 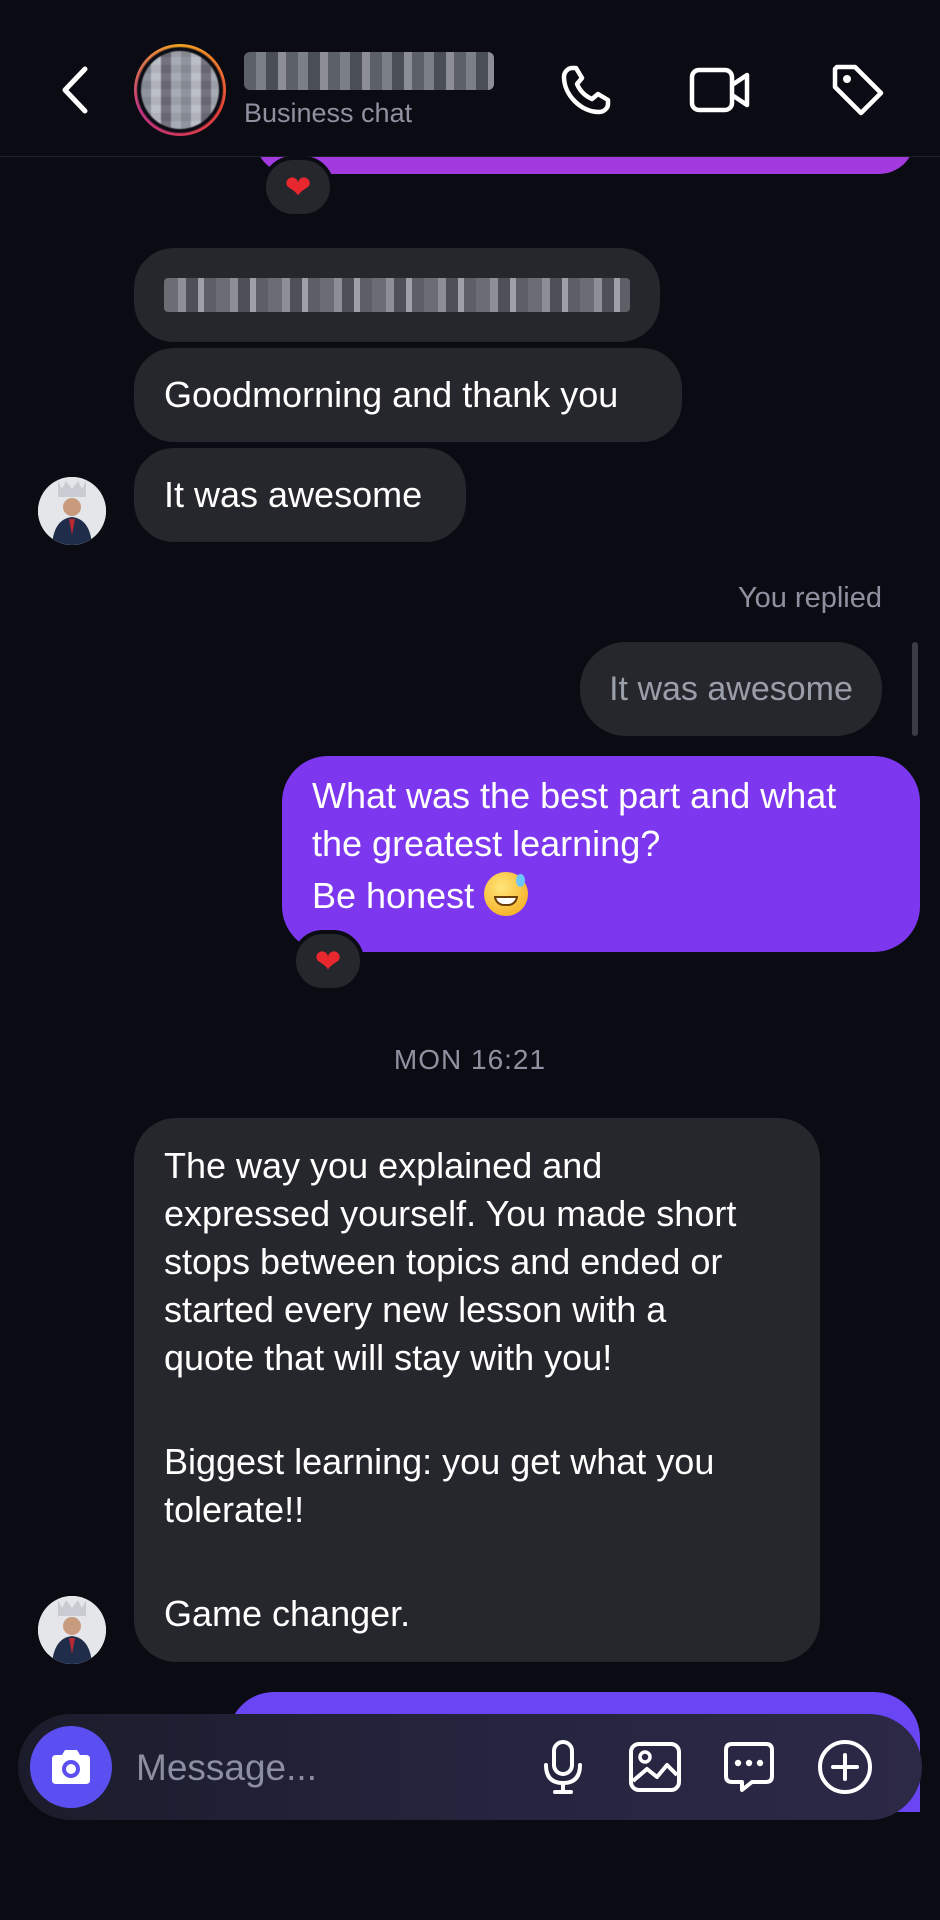 What do you see at coordinates (506, 894) in the screenshot?
I see `sweat-smile-emoji-icon` at bounding box center [506, 894].